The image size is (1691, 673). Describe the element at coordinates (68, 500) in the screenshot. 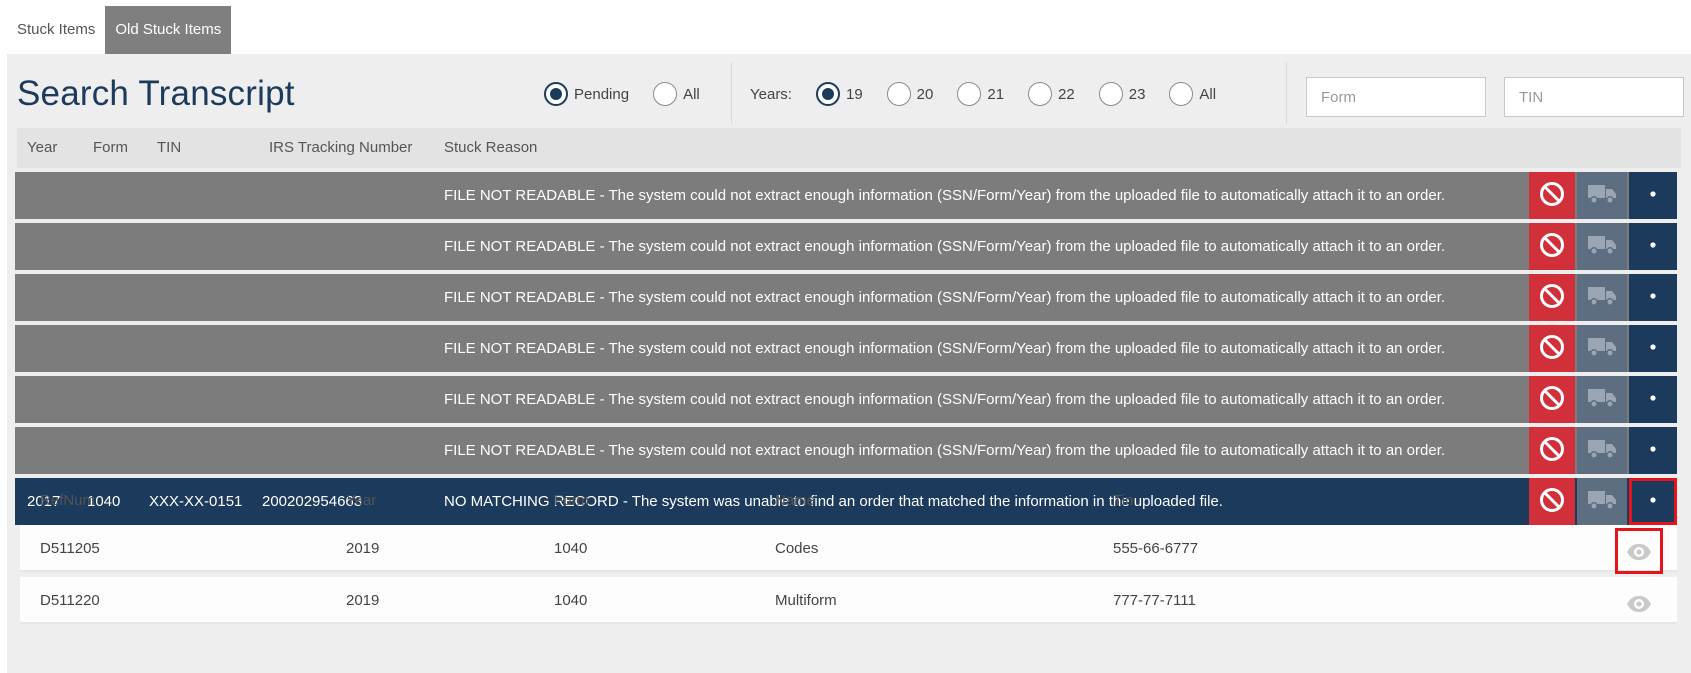

I see `column-header-refnum: RefNum` at that location.